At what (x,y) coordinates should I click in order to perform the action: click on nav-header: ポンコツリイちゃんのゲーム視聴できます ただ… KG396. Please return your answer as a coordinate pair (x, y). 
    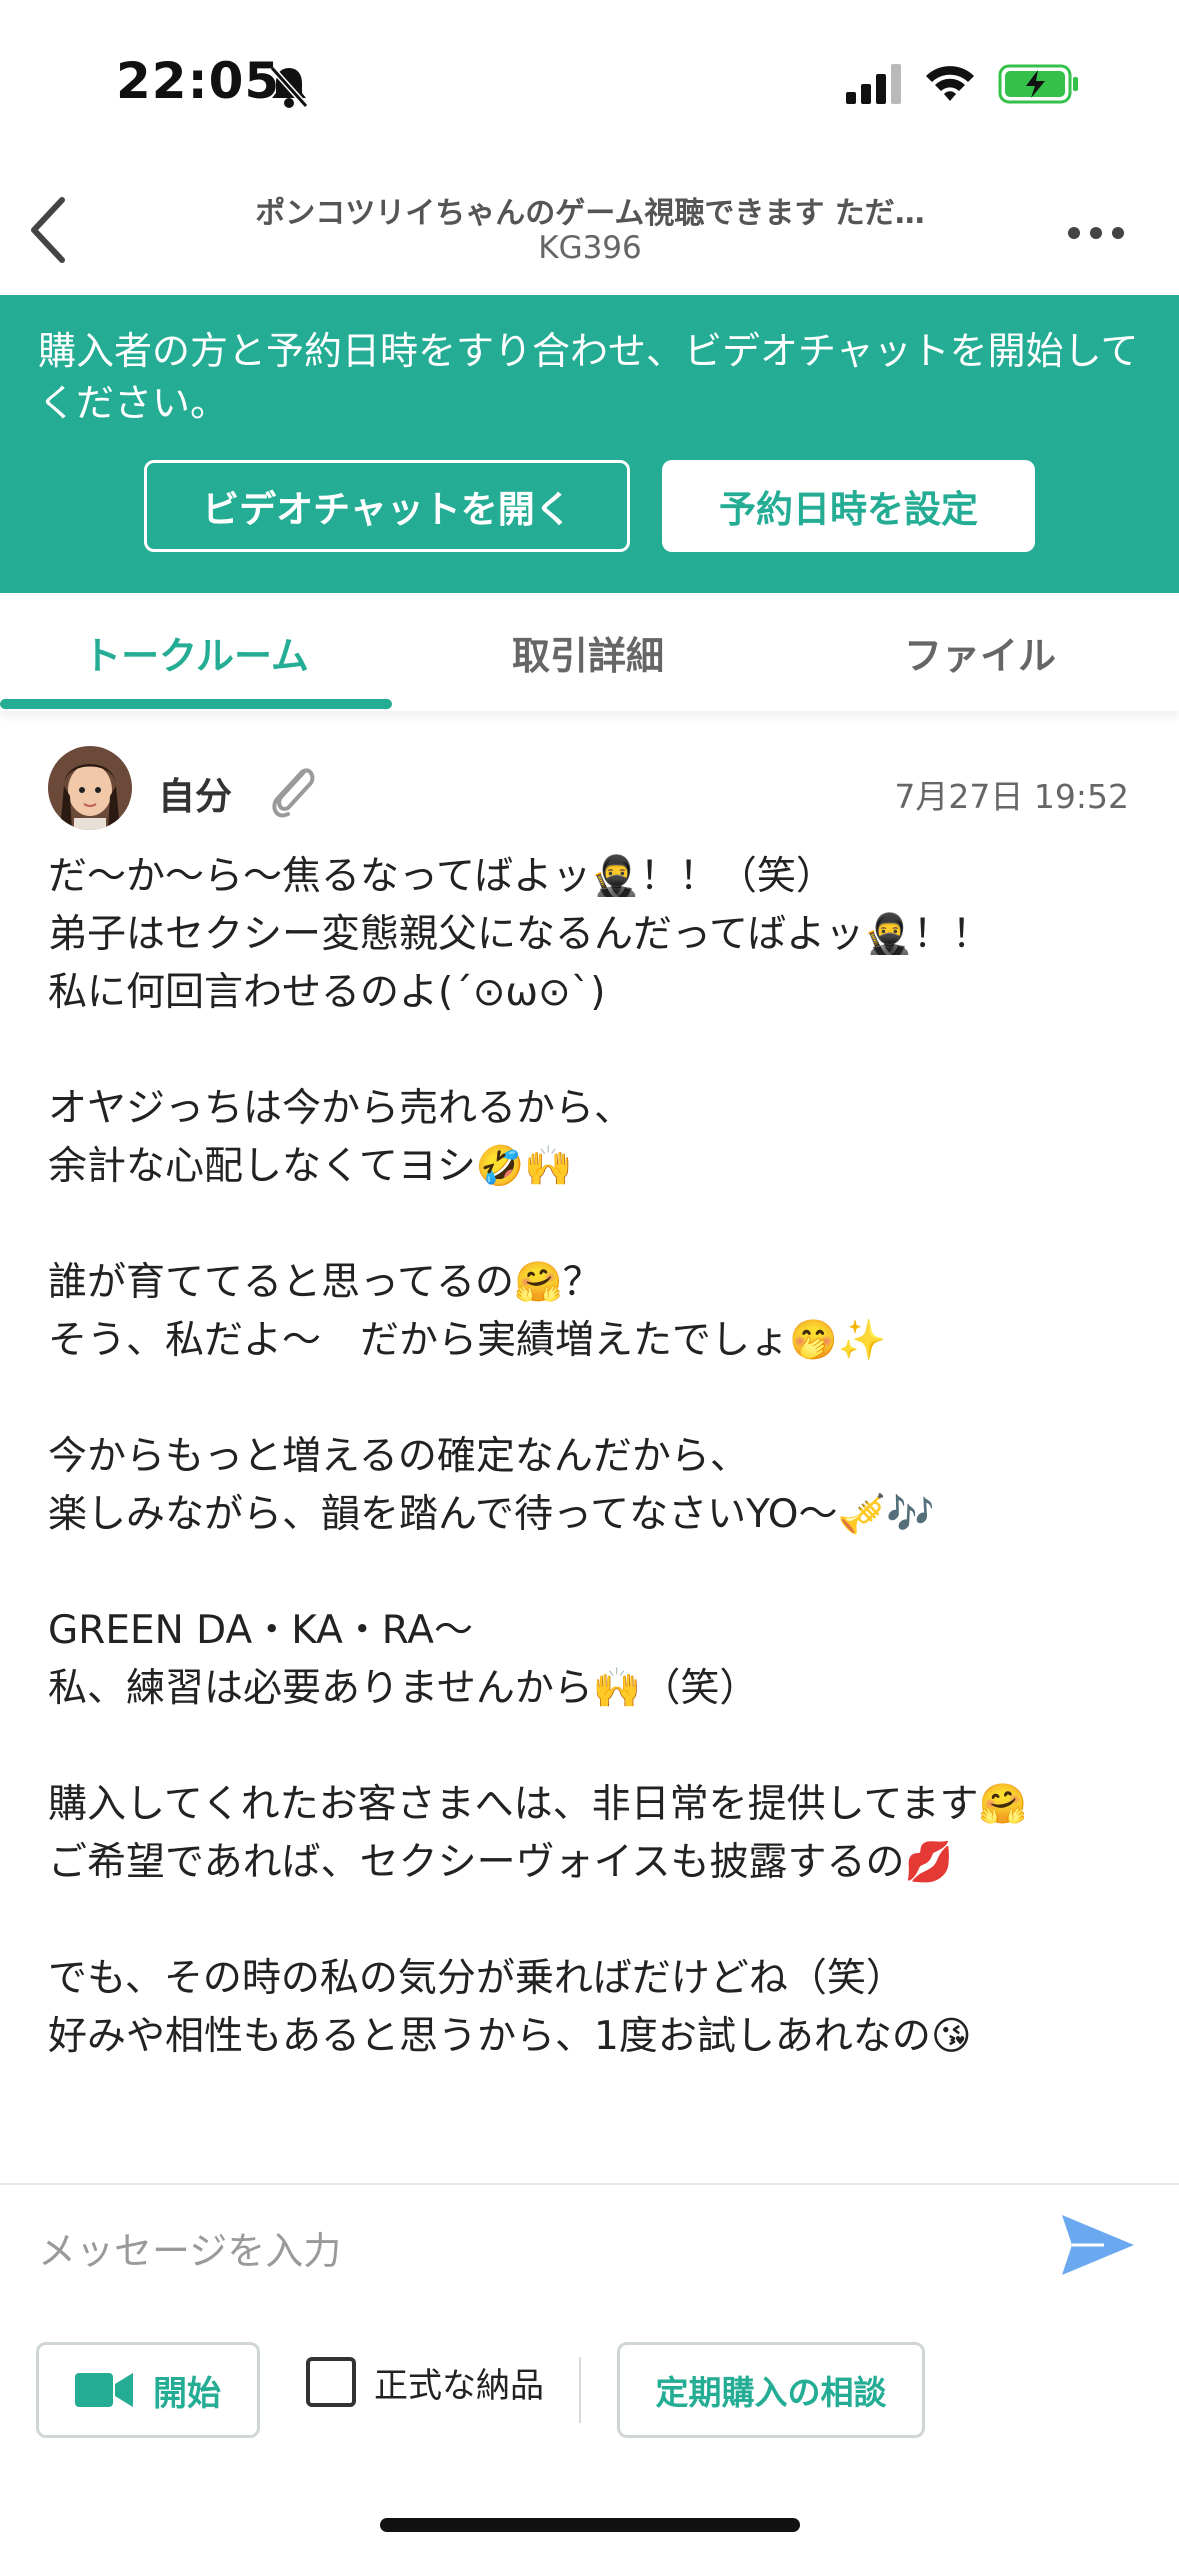
    Looking at the image, I should click on (589, 232).